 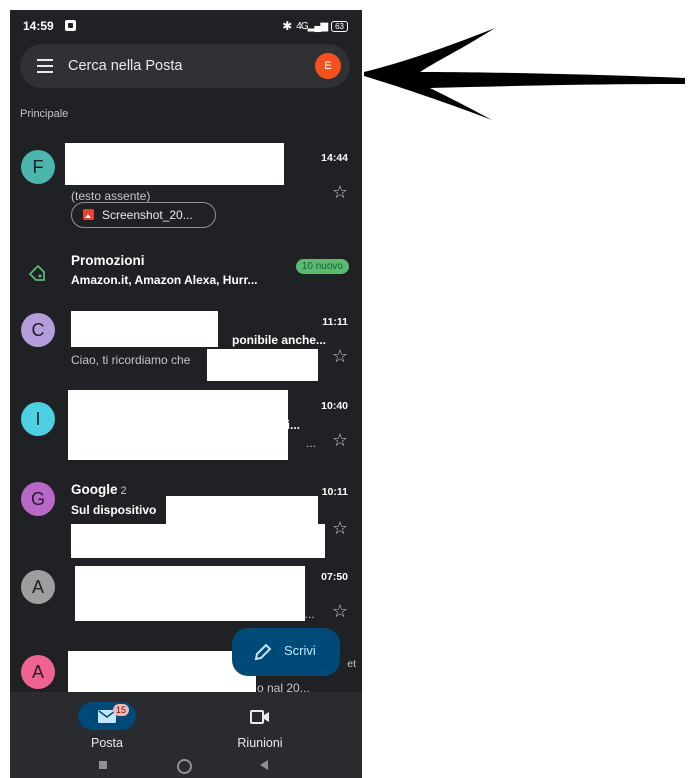 I want to click on unread-badge: 15, so click(x=121, y=710).